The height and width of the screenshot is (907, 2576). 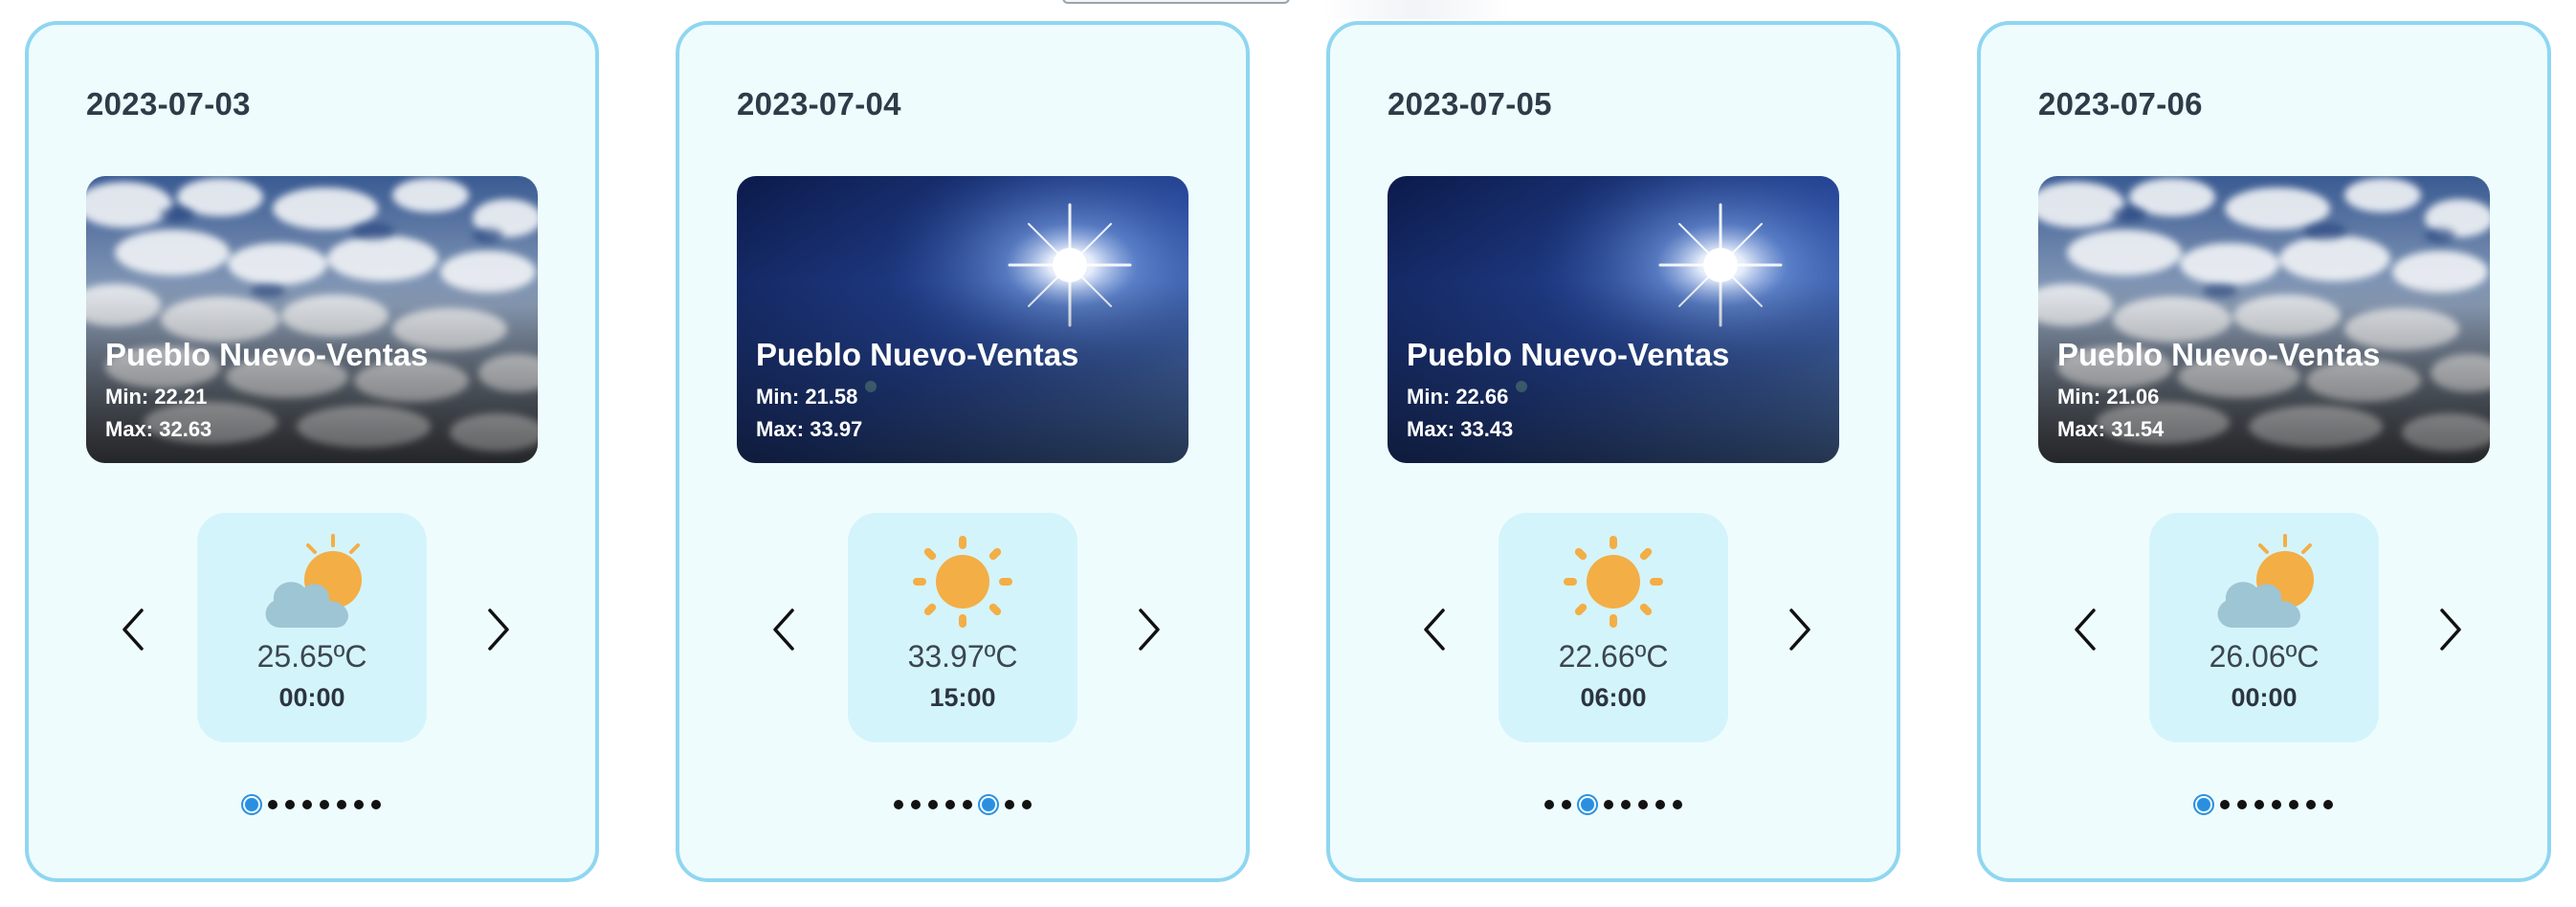 What do you see at coordinates (168, 104) in the screenshot?
I see `card-date: 2023-07-03` at bounding box center [168, 104].